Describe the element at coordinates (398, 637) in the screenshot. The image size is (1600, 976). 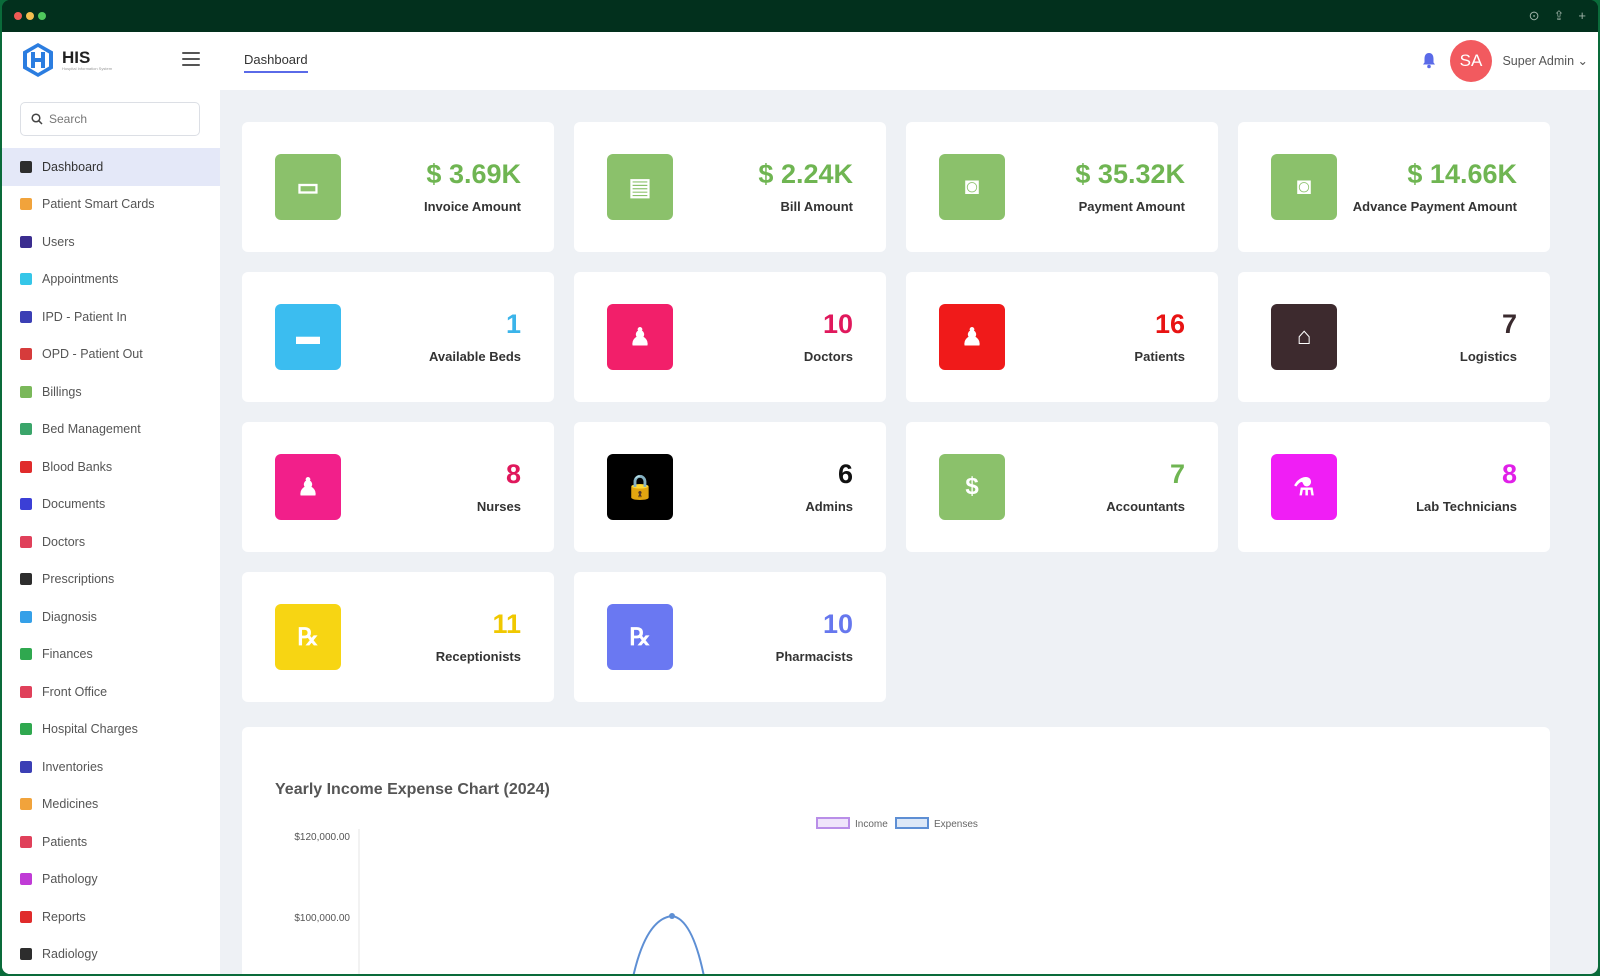
I see `stat-card-receptionists: ℞ 11 Receptionists` at that location.